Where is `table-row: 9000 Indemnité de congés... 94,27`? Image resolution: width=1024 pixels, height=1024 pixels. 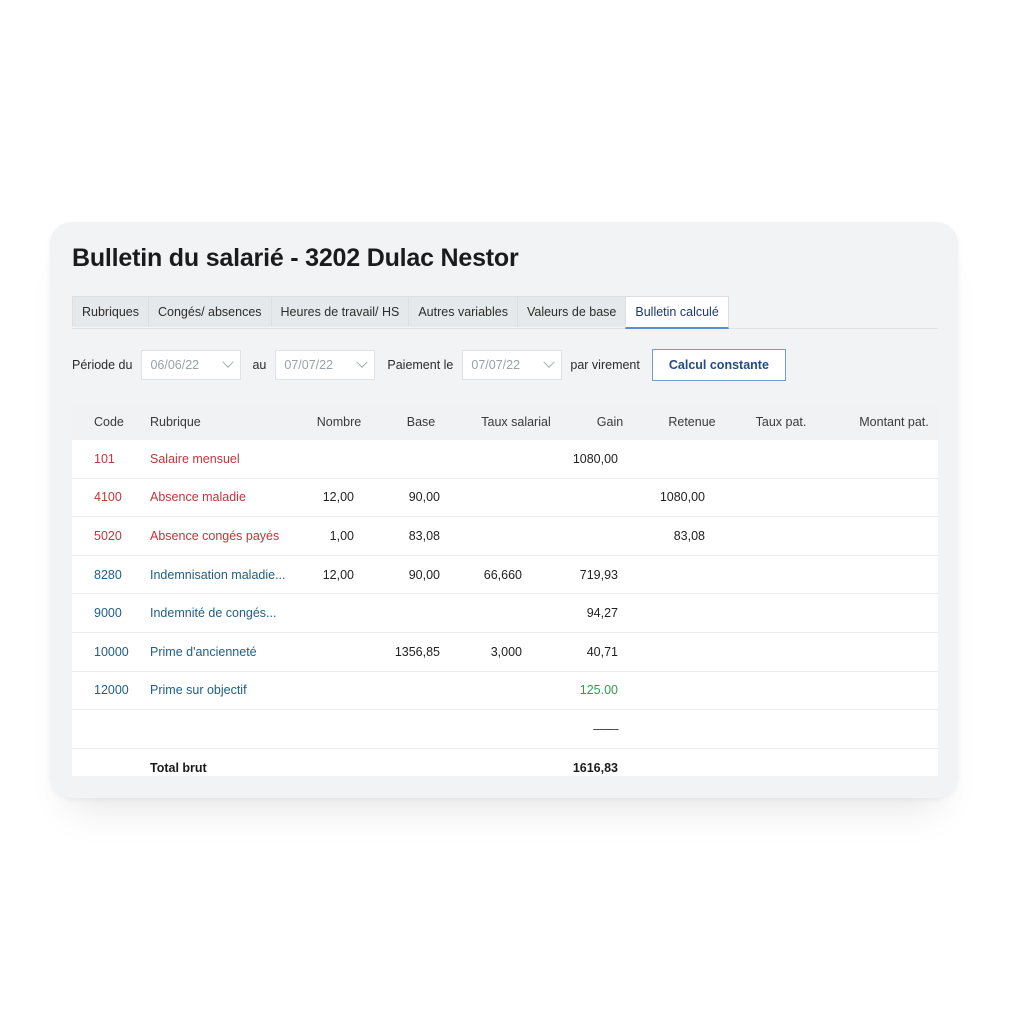 table-row: 9000 Indemnité de congés... 94,27 is located at coordinates (505, 613).